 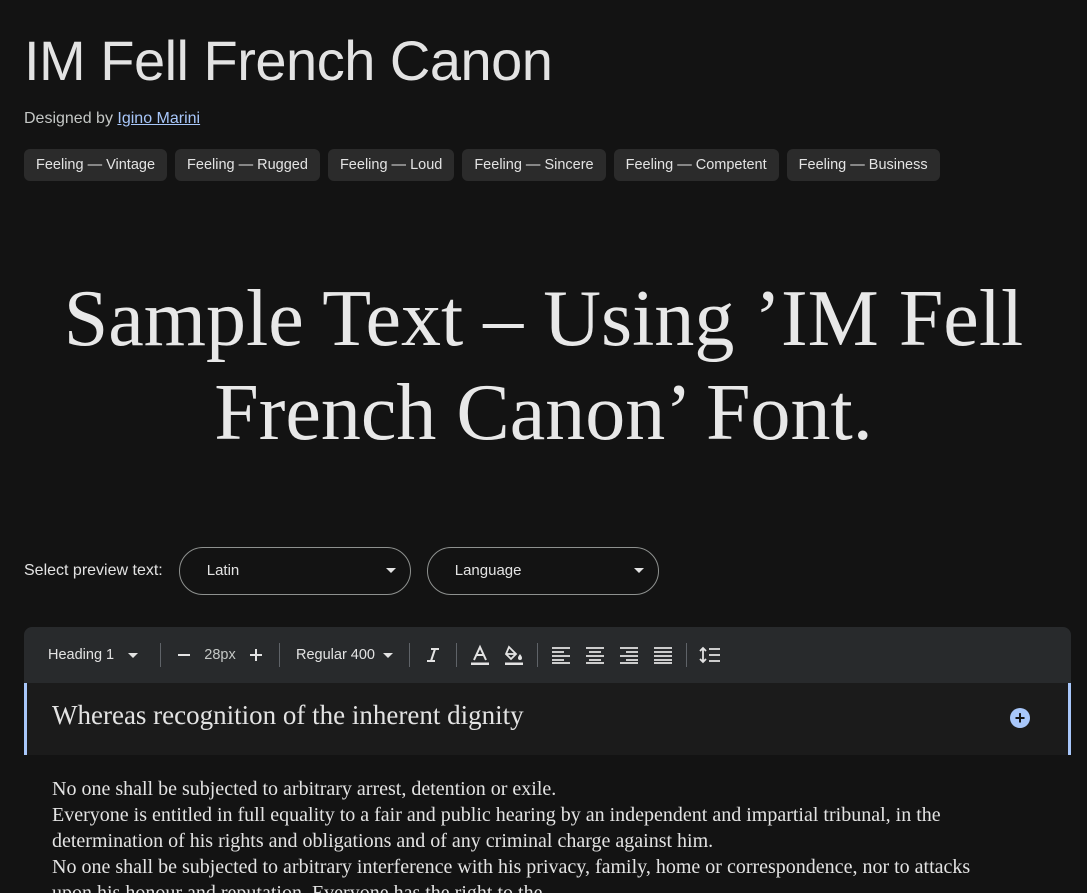 What do you see at coordinates (488, 570) in the screenshot?
I see `language-select-value: Language` at bounding box center [488, 570].